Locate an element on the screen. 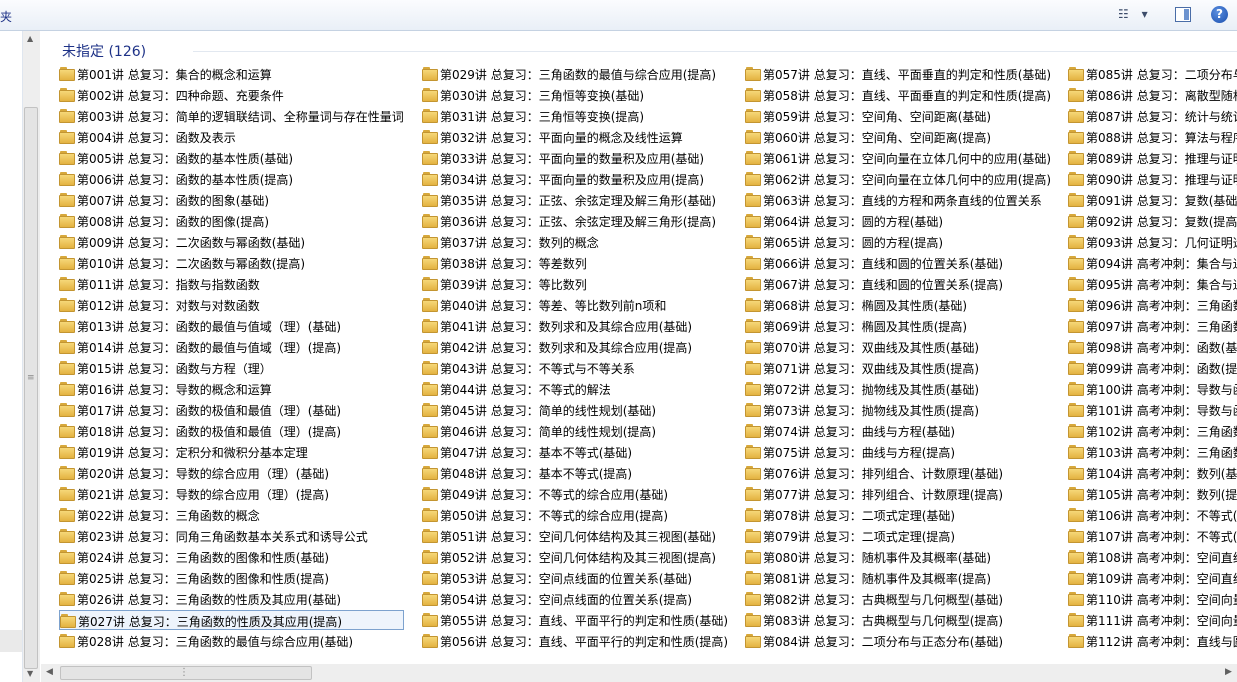 The image size is (1237, 682). folder-item: 第013讲 总复习：函数的最值与值域（理）(基础) is located at coordinates (231, 326).